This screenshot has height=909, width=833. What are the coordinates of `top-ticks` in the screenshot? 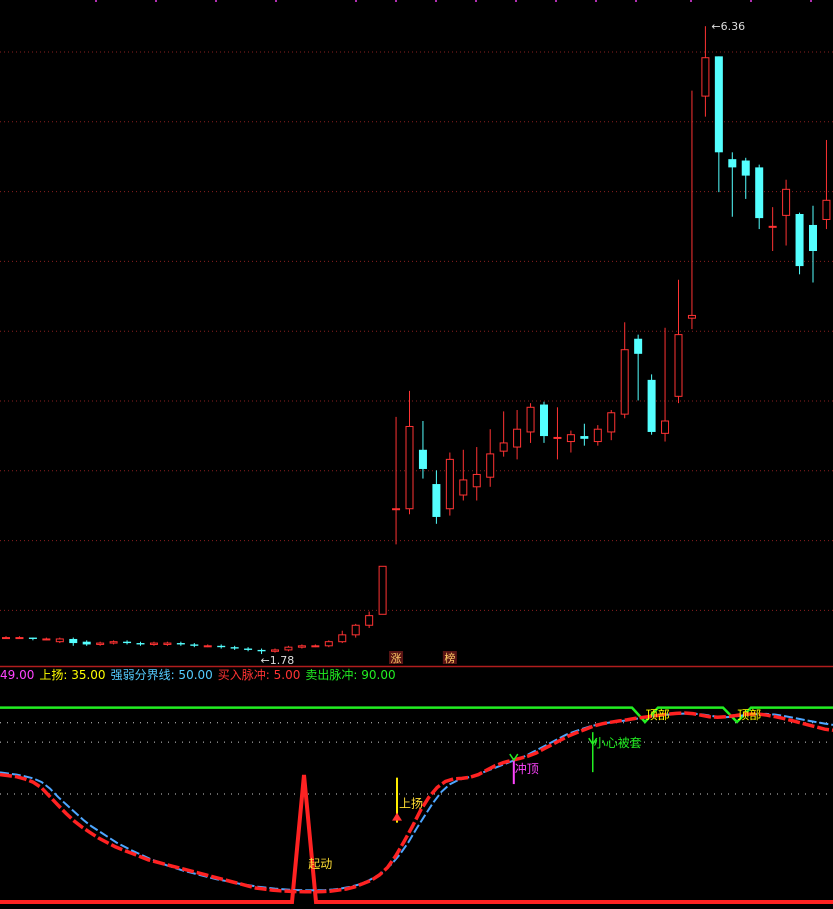 It's located at (453, 1).